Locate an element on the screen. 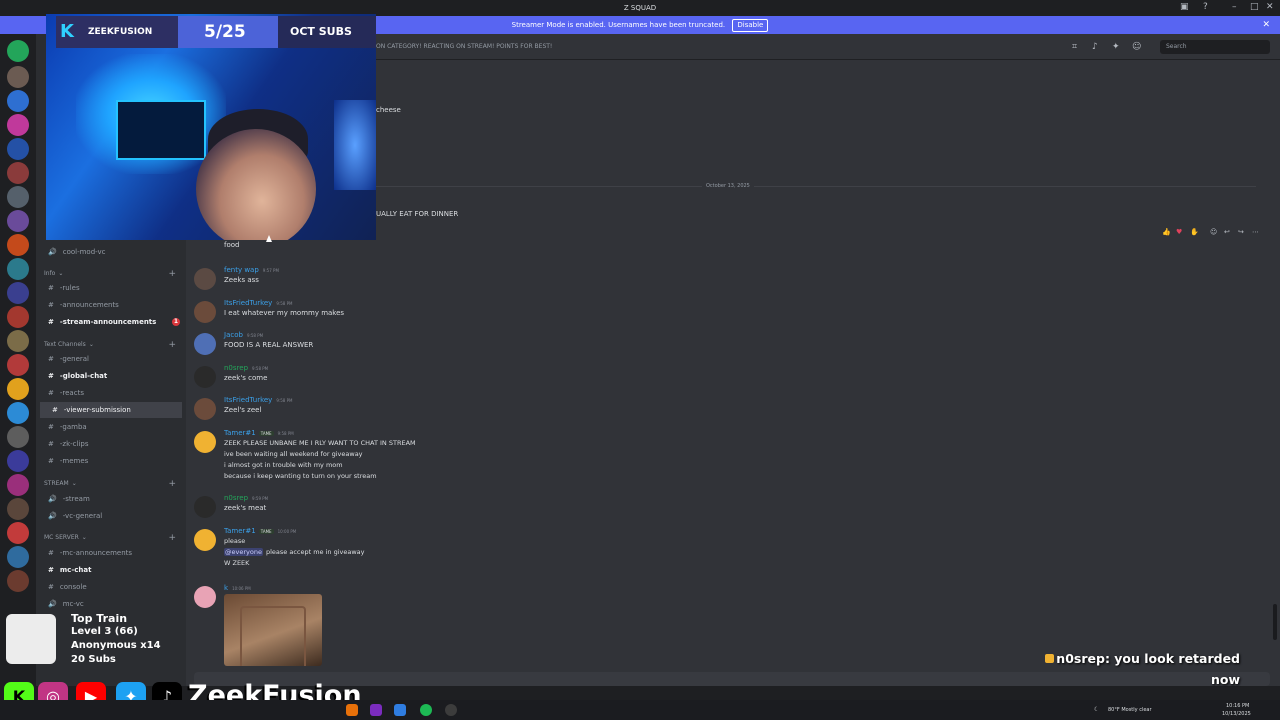 The height and width of the screenshot is (720, 1280). pin-icon: ✦ is located at coordinates (1116, 47).